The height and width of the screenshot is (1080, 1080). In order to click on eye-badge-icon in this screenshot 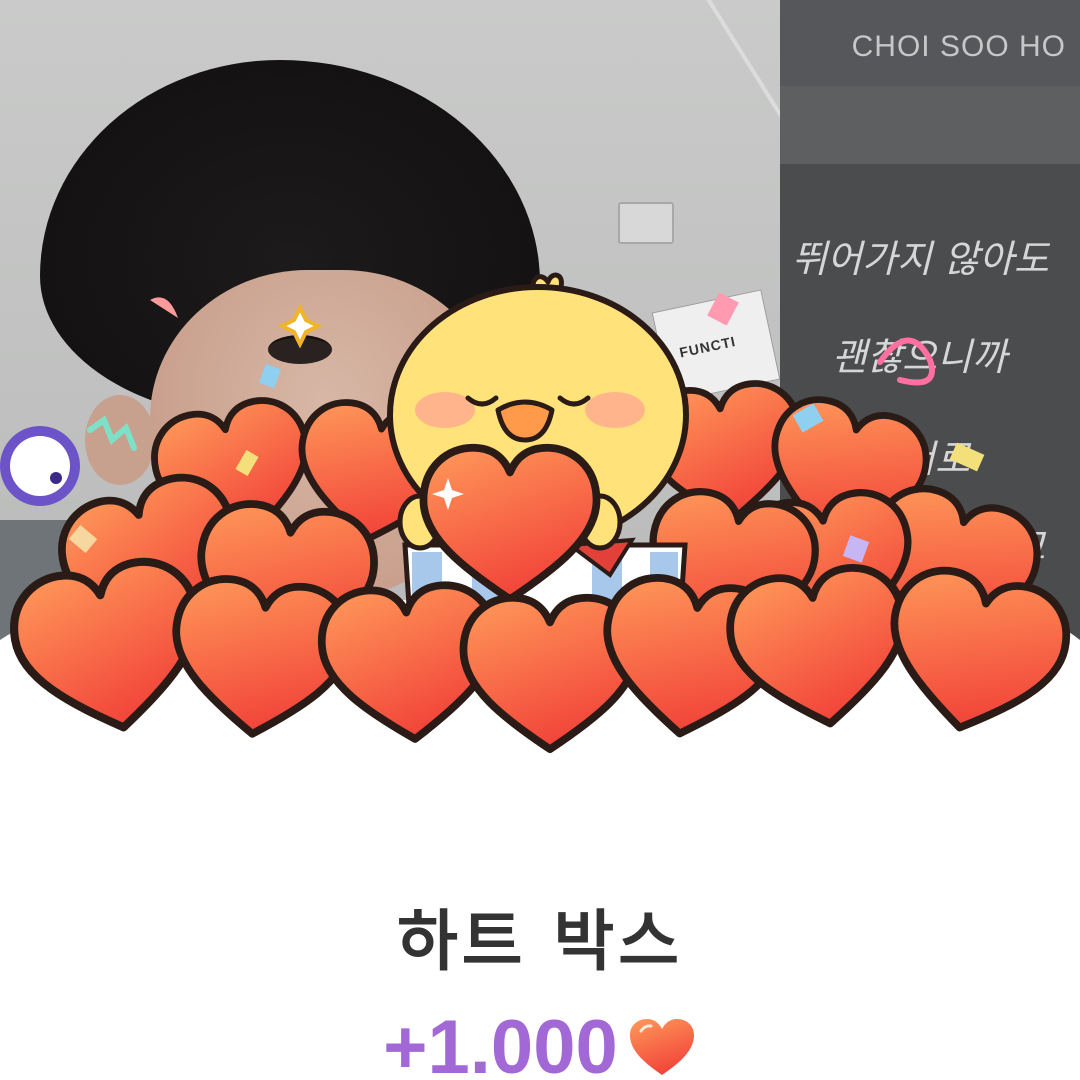, I will do `click(40, 466)`.